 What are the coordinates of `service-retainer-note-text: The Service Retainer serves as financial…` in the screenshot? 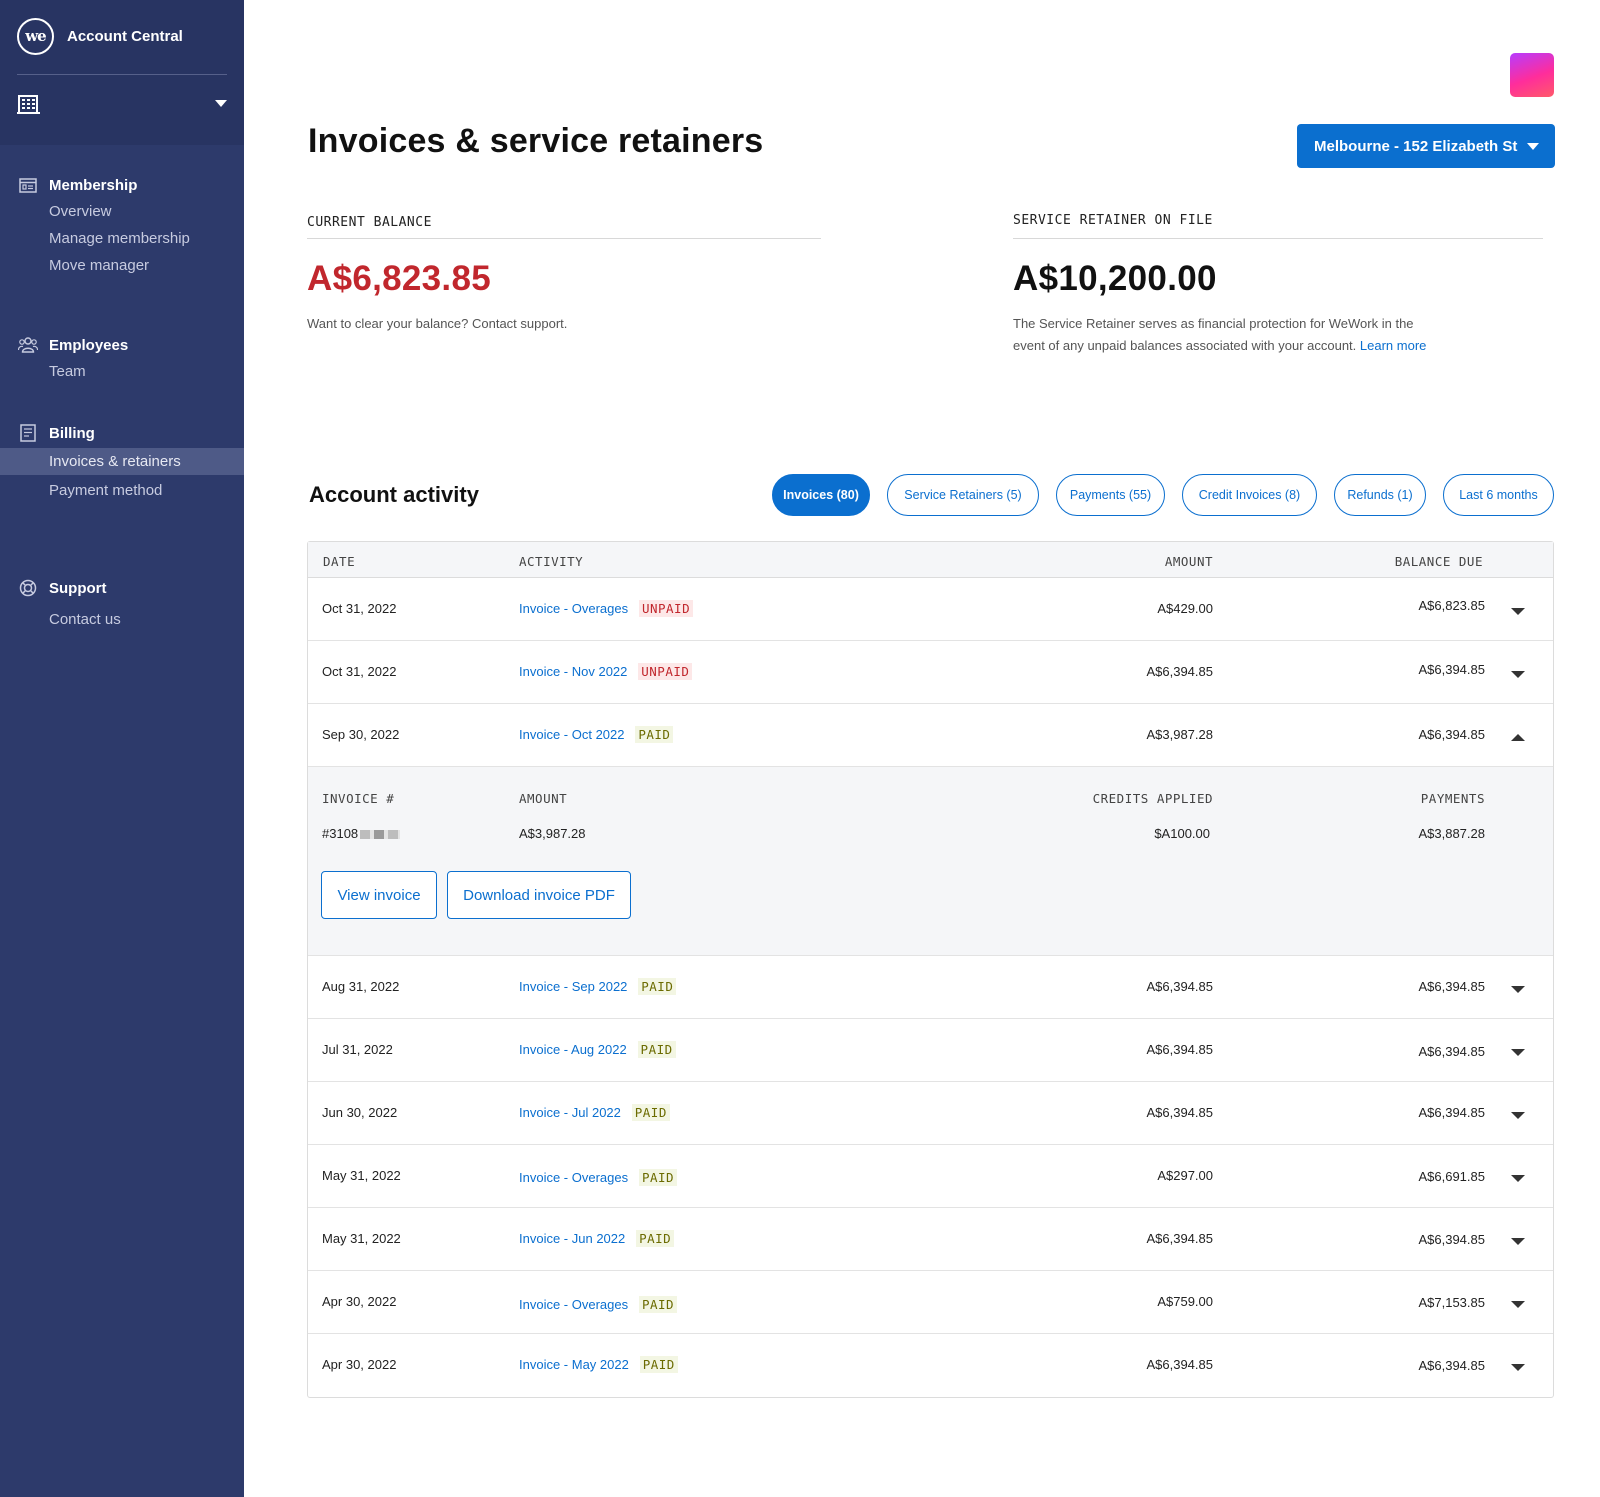 It's located at (1213, 334).